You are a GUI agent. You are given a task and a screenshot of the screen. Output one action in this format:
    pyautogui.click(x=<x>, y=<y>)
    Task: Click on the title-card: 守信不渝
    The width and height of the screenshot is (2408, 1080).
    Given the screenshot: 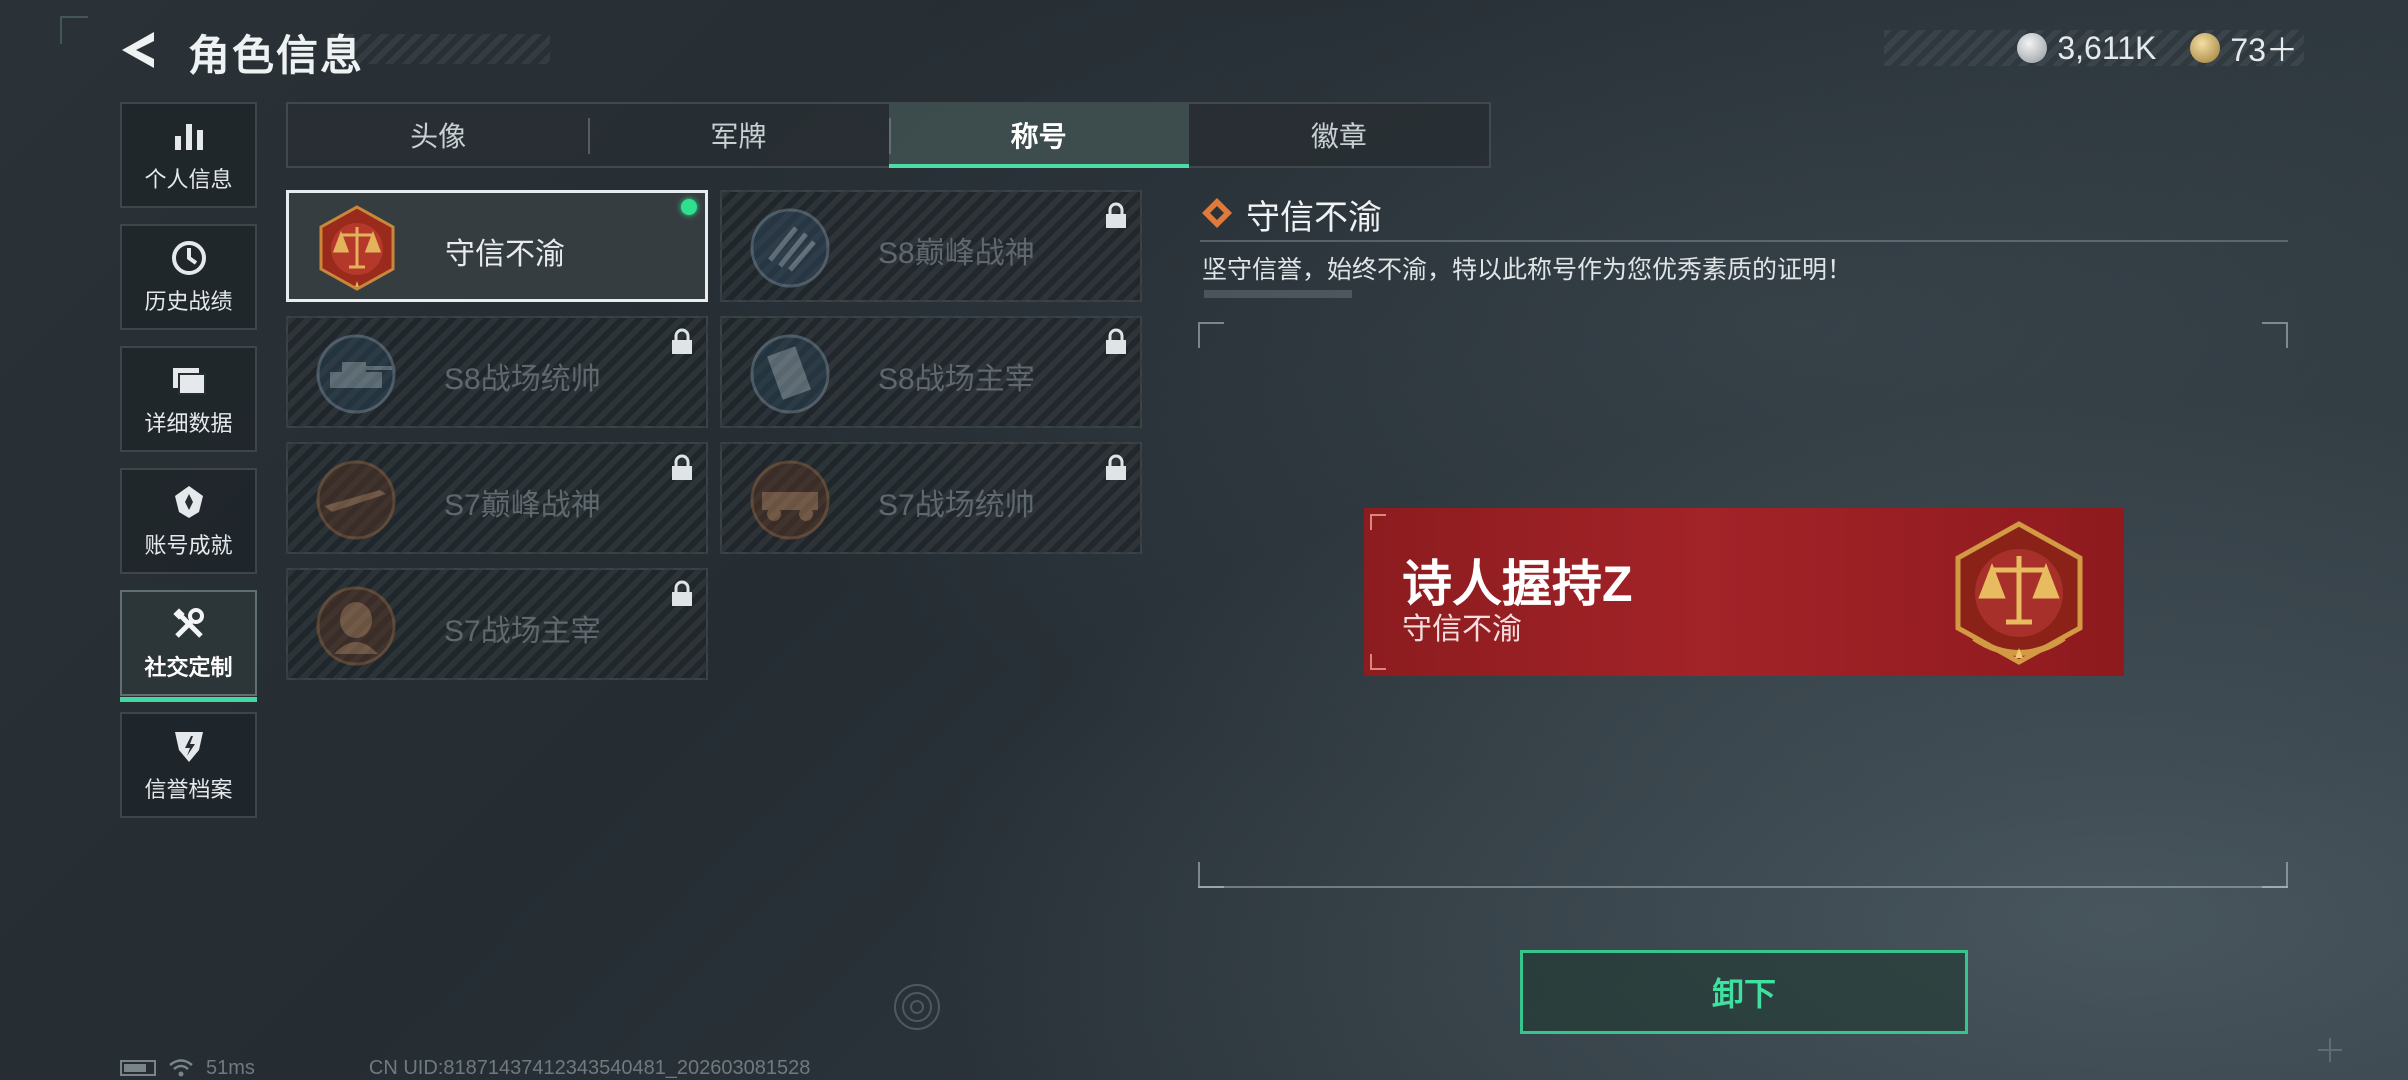 What is the action you would take?
    pyautogui.click(x=497, y=246)
    